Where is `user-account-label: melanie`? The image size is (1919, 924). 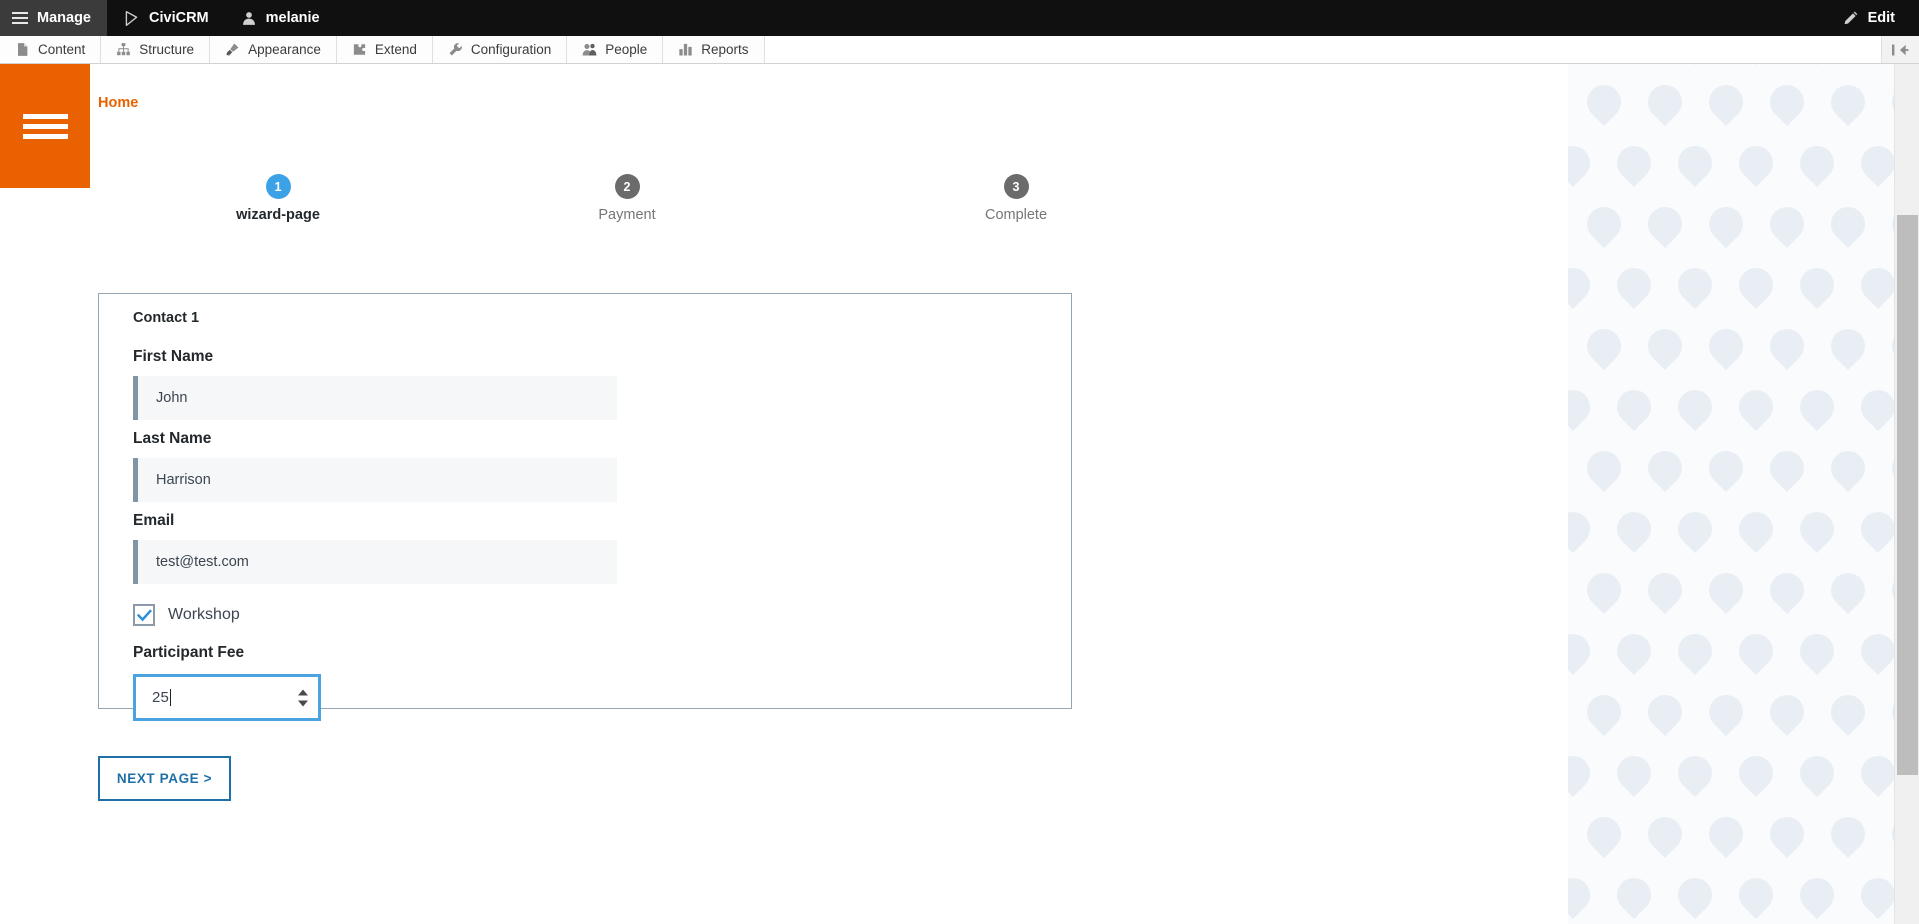
user-account-label: melanie is located at coordinates (292, 18).